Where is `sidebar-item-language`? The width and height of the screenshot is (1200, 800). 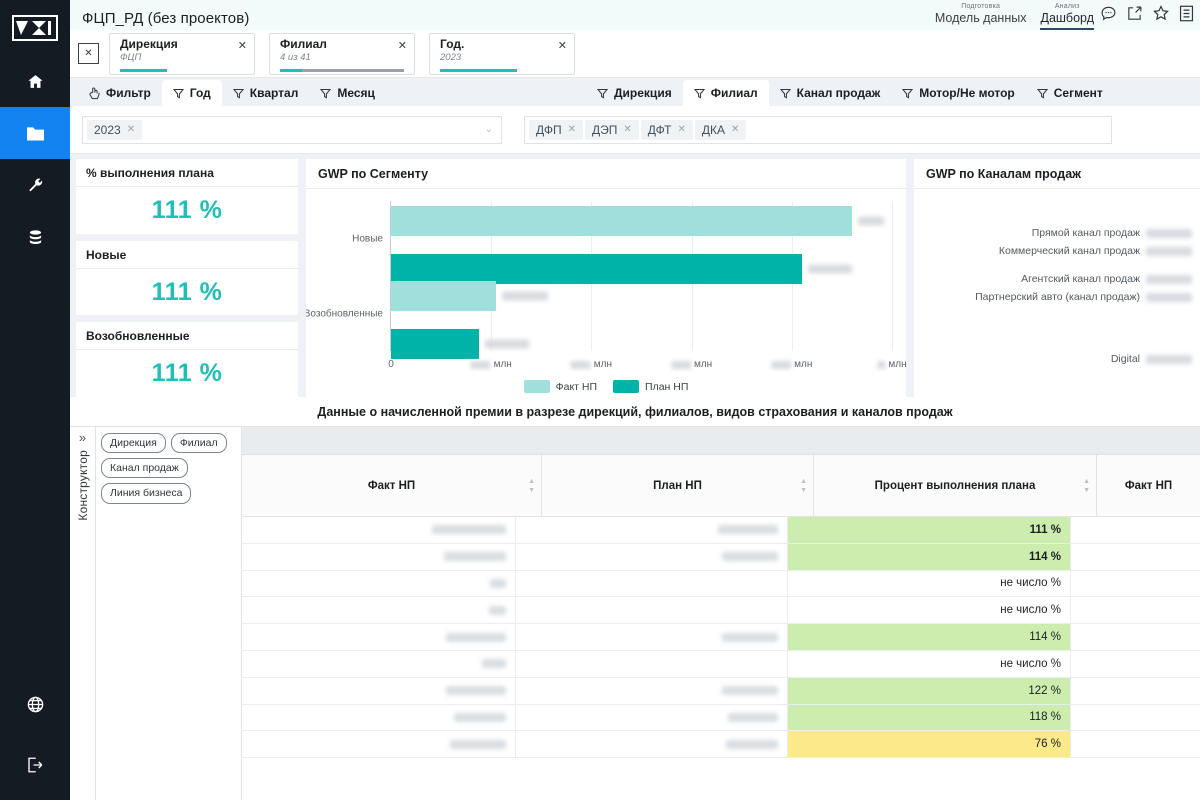
sidebar-item-language is located at coordinates (35, 704).